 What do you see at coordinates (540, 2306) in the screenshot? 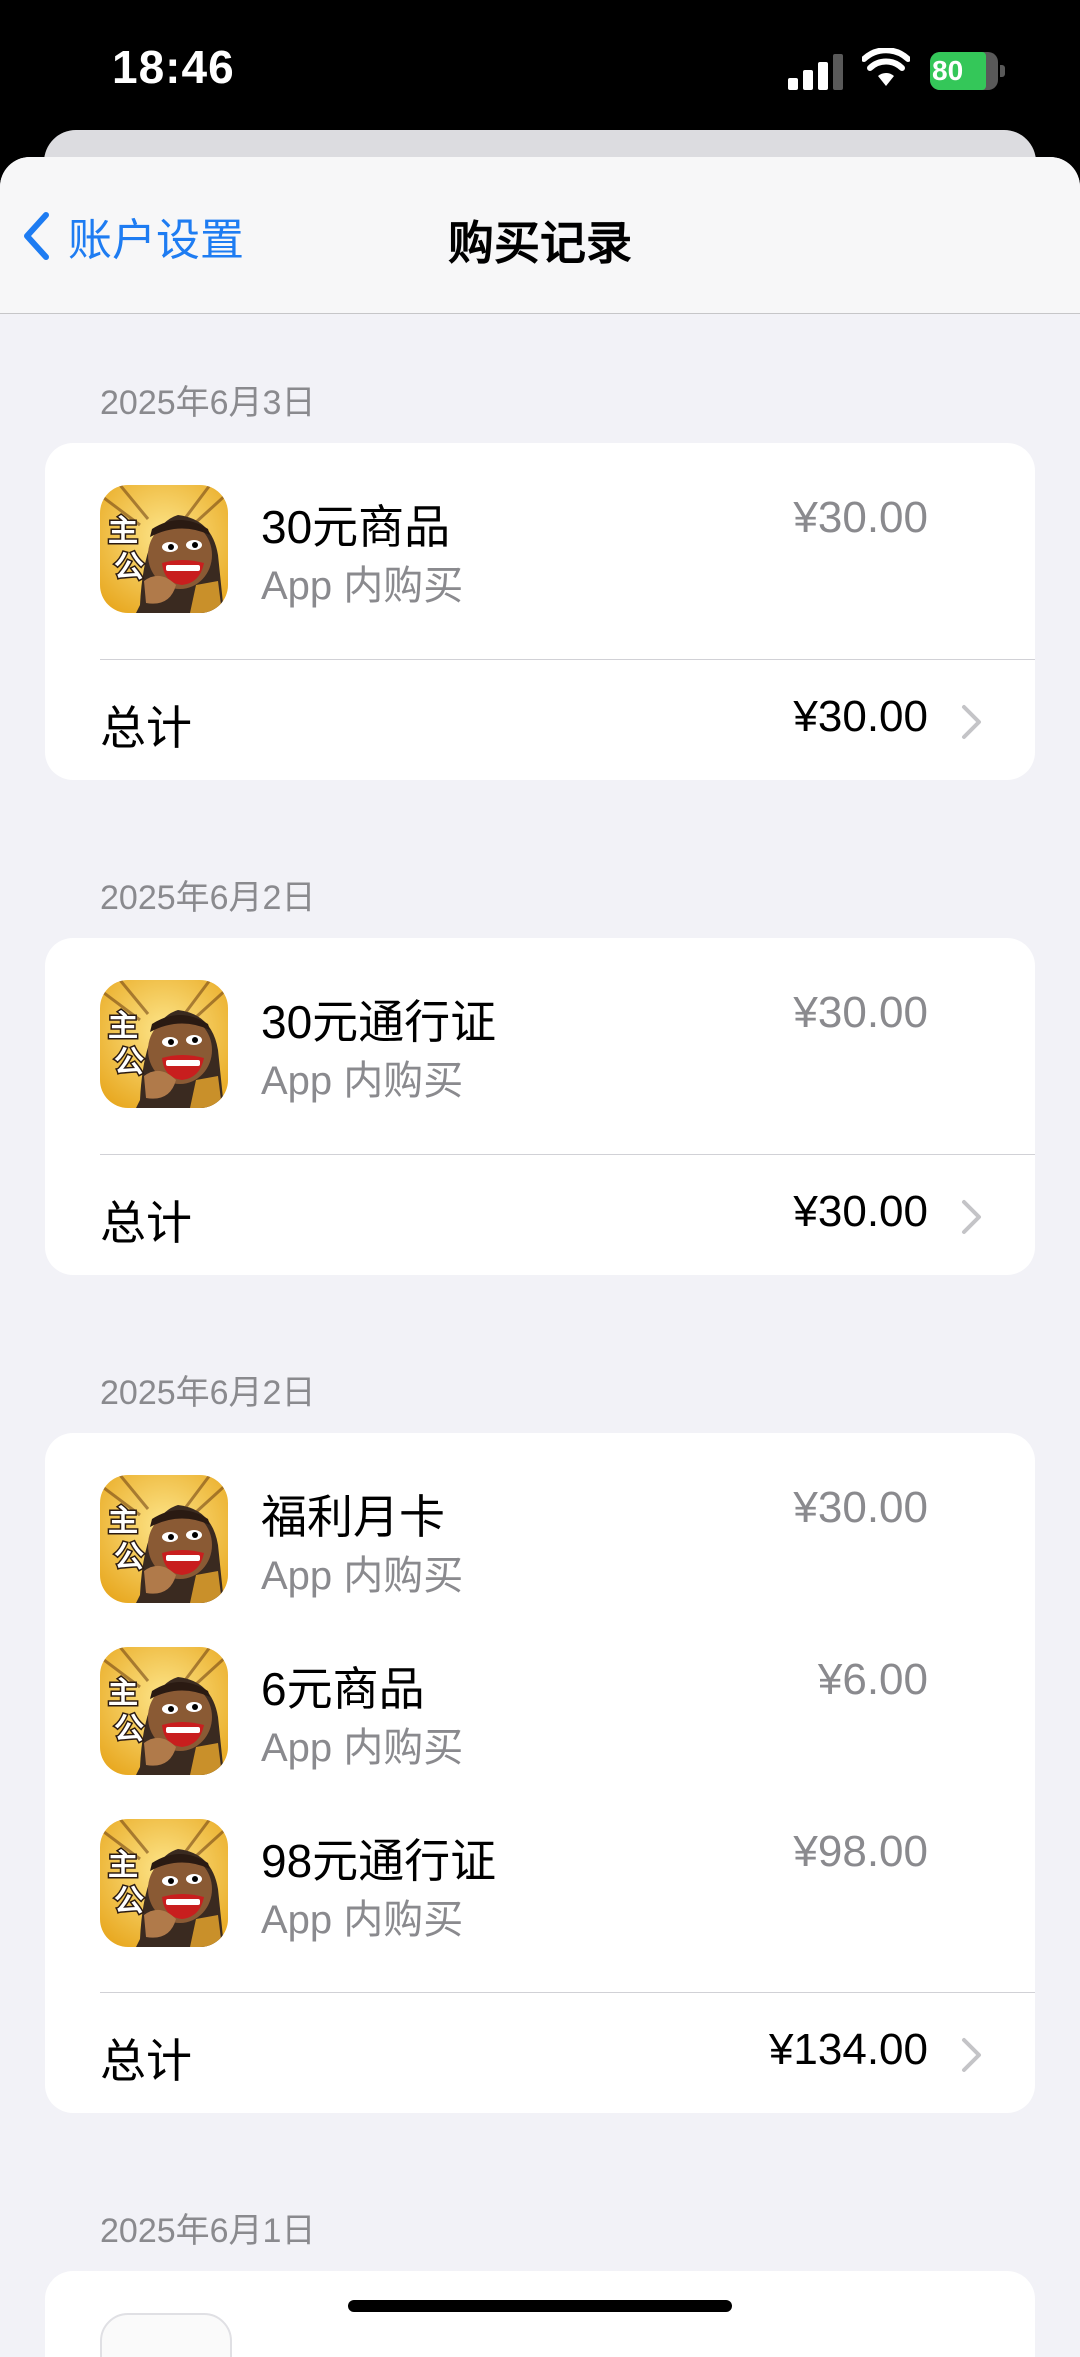
I see `home-indicator` at bounding box center [540, 2306].